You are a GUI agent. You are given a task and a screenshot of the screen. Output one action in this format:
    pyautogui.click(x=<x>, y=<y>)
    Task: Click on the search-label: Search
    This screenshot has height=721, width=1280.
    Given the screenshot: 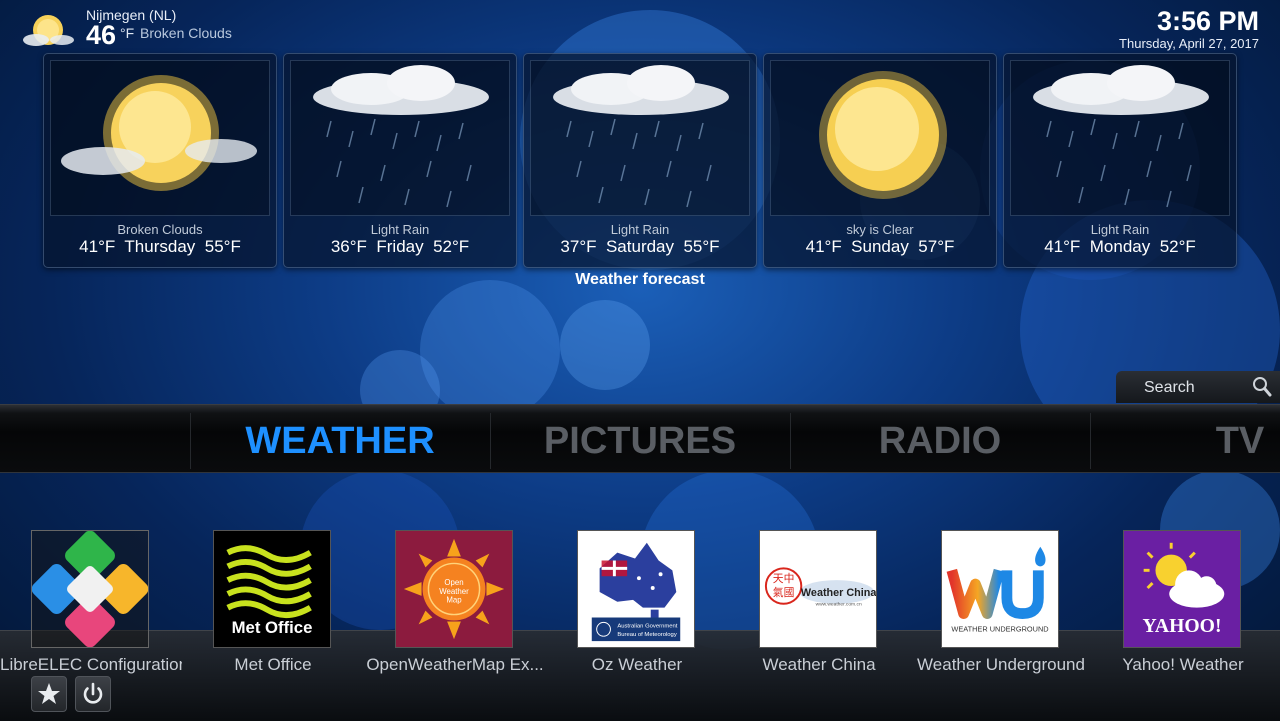 What is the action you would take?
    pyautogui.click(x=1169, y=387)
    